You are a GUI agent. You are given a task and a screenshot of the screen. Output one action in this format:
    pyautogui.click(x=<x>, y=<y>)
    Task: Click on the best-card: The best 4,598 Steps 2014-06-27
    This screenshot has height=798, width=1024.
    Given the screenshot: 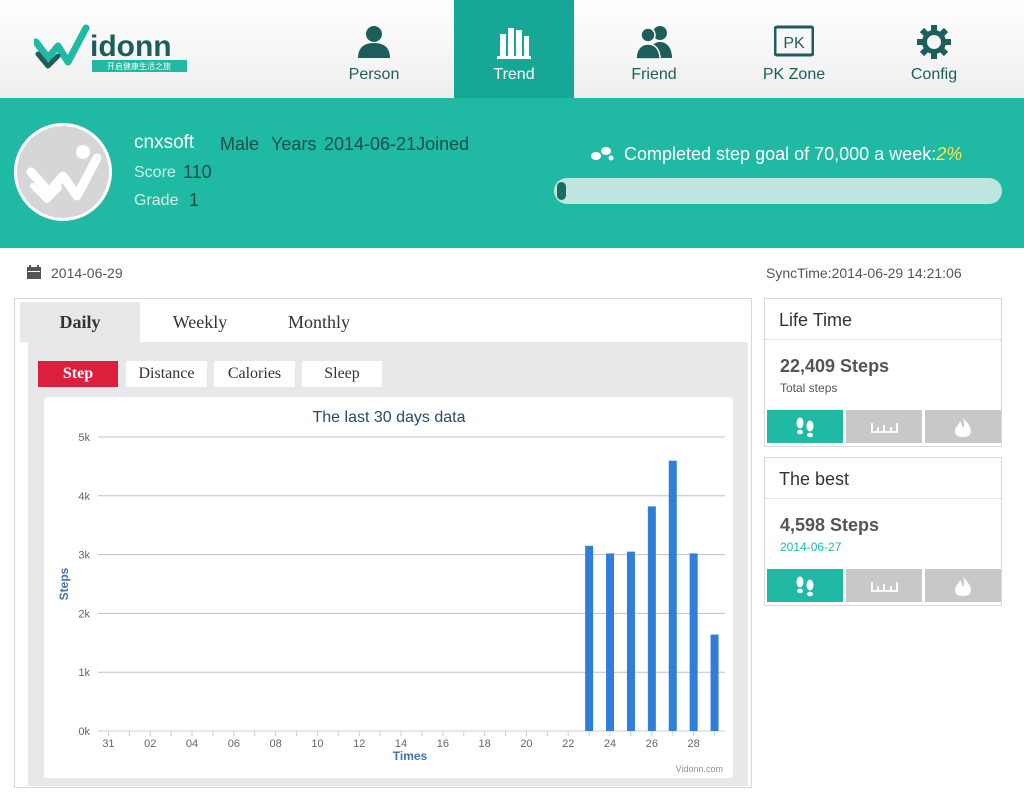 What is the action you would take?
    pyautogui.click(x=883, y=531)
    